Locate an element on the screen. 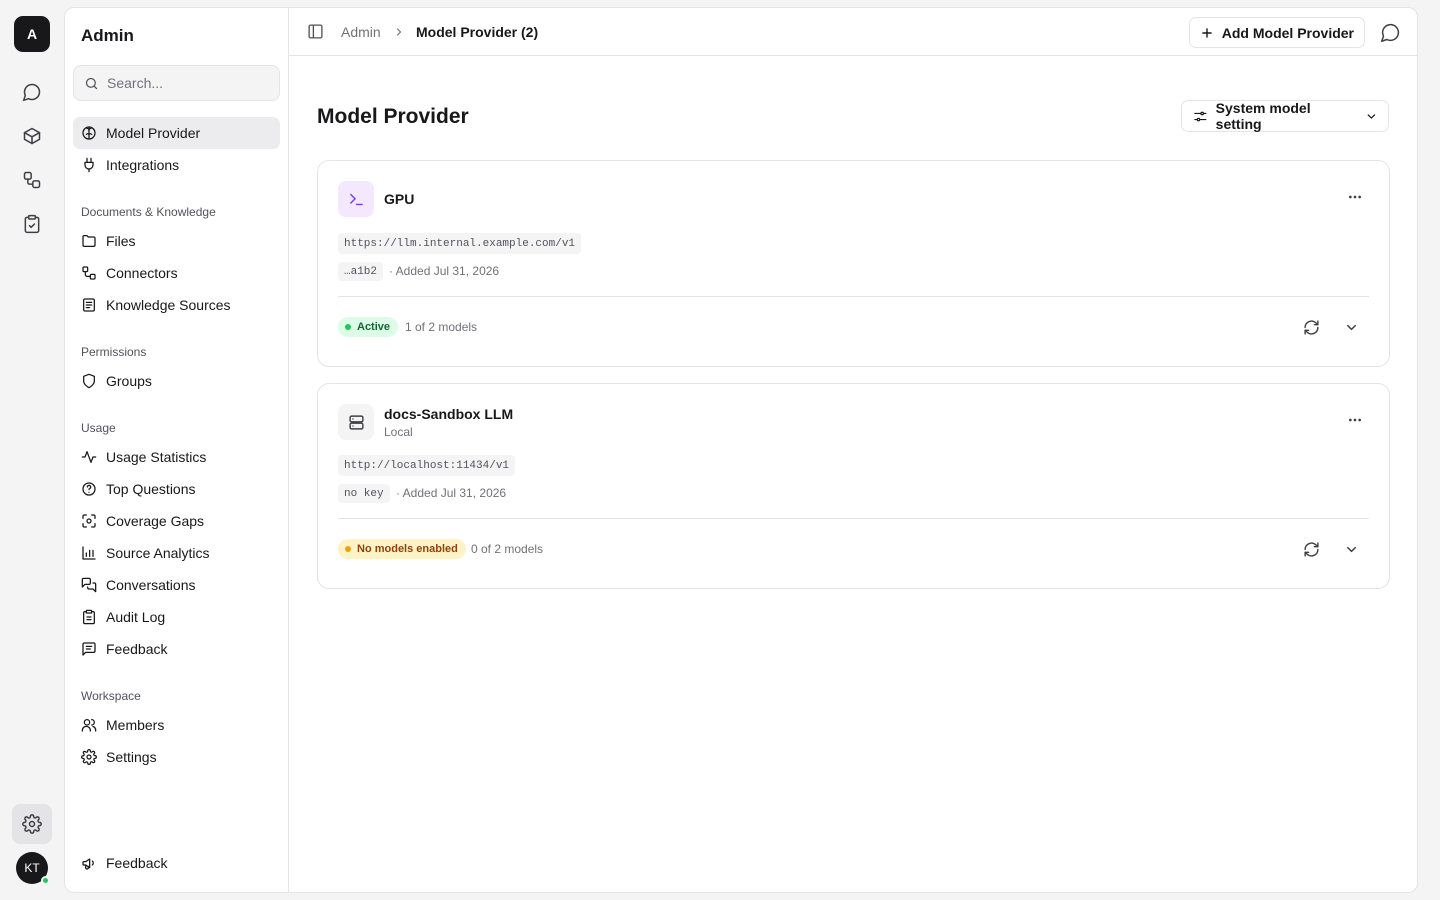 Image resolution: width=1440 pixels, height=900 pixels. workflows-nav-button is located at coordinates (32, 180).